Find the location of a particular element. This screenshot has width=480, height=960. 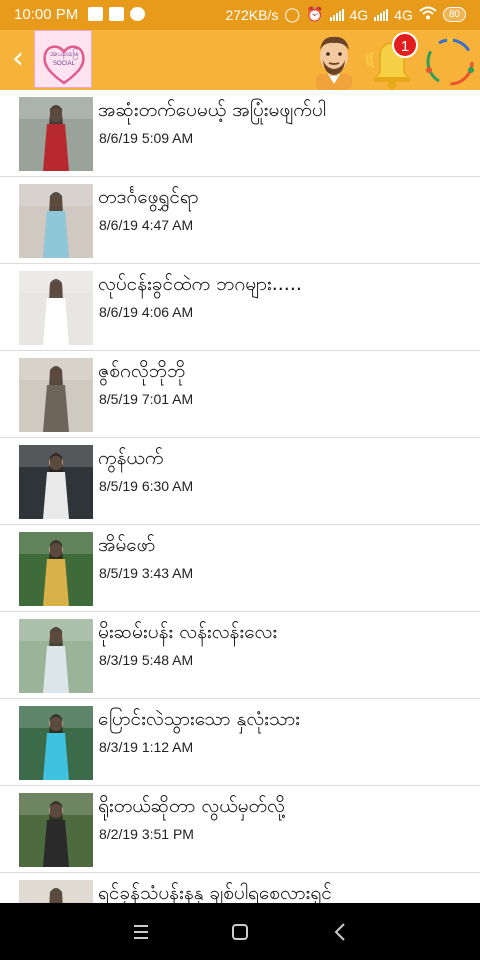

wifi-icon is located at coordinates (428, 14).